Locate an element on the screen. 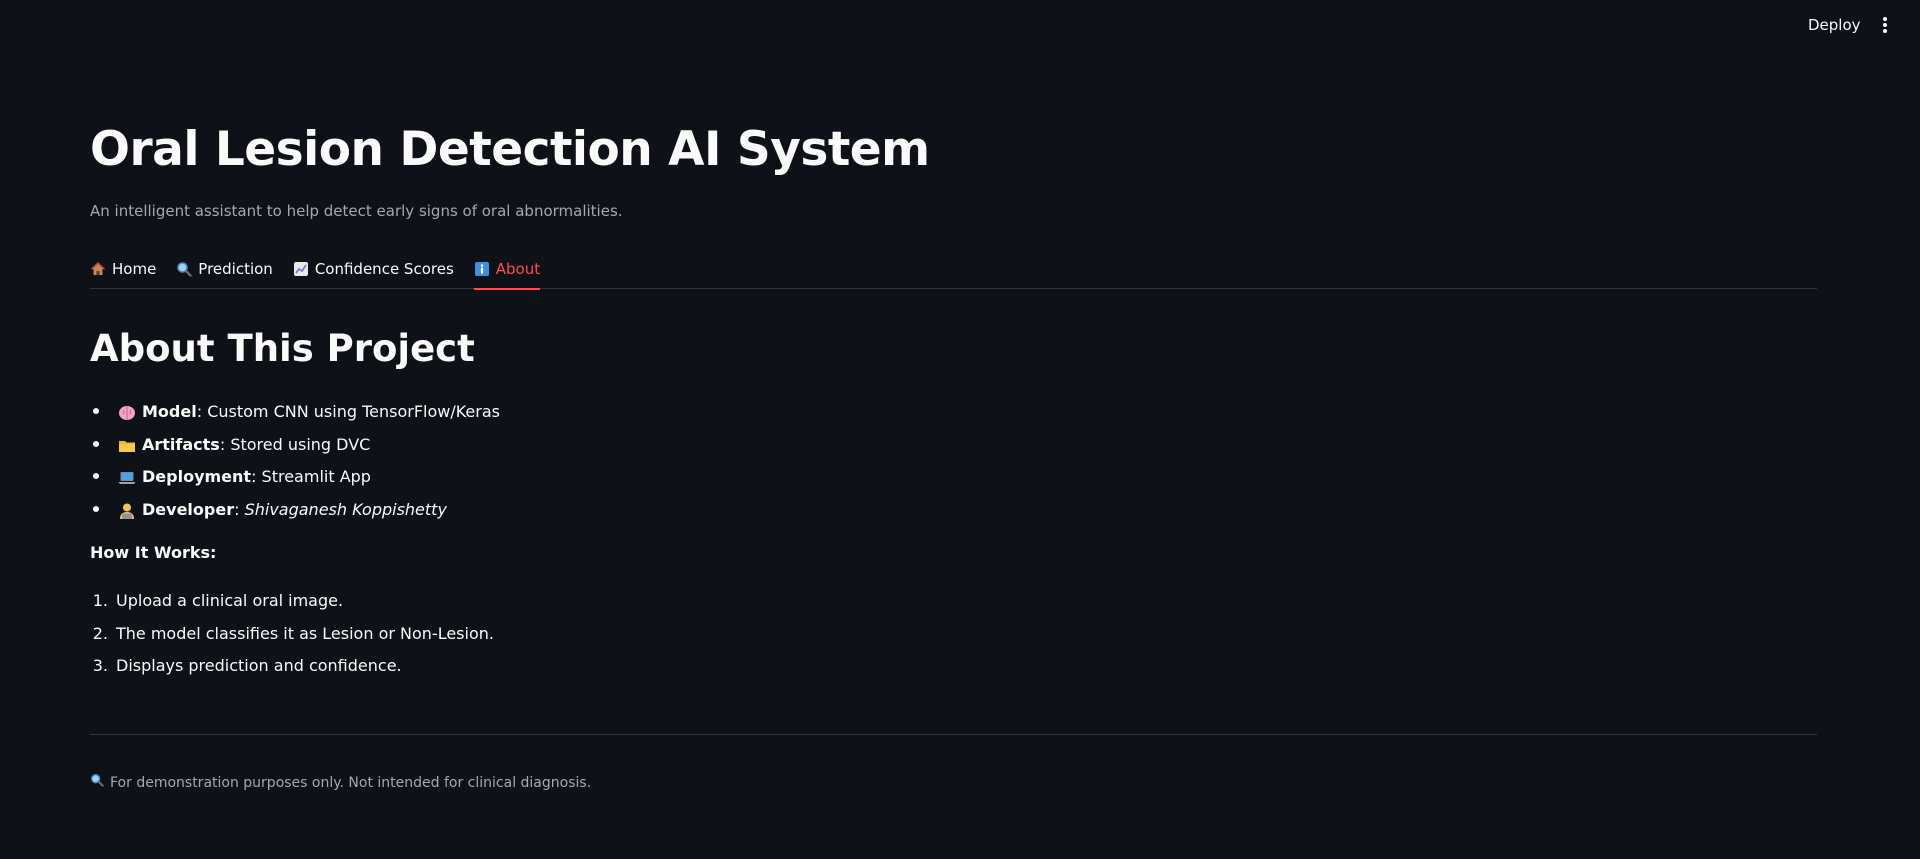 Image resolution: width=1920 pixels, height=859 pixels. step-number: 2. is located at coordinates (100, 633).